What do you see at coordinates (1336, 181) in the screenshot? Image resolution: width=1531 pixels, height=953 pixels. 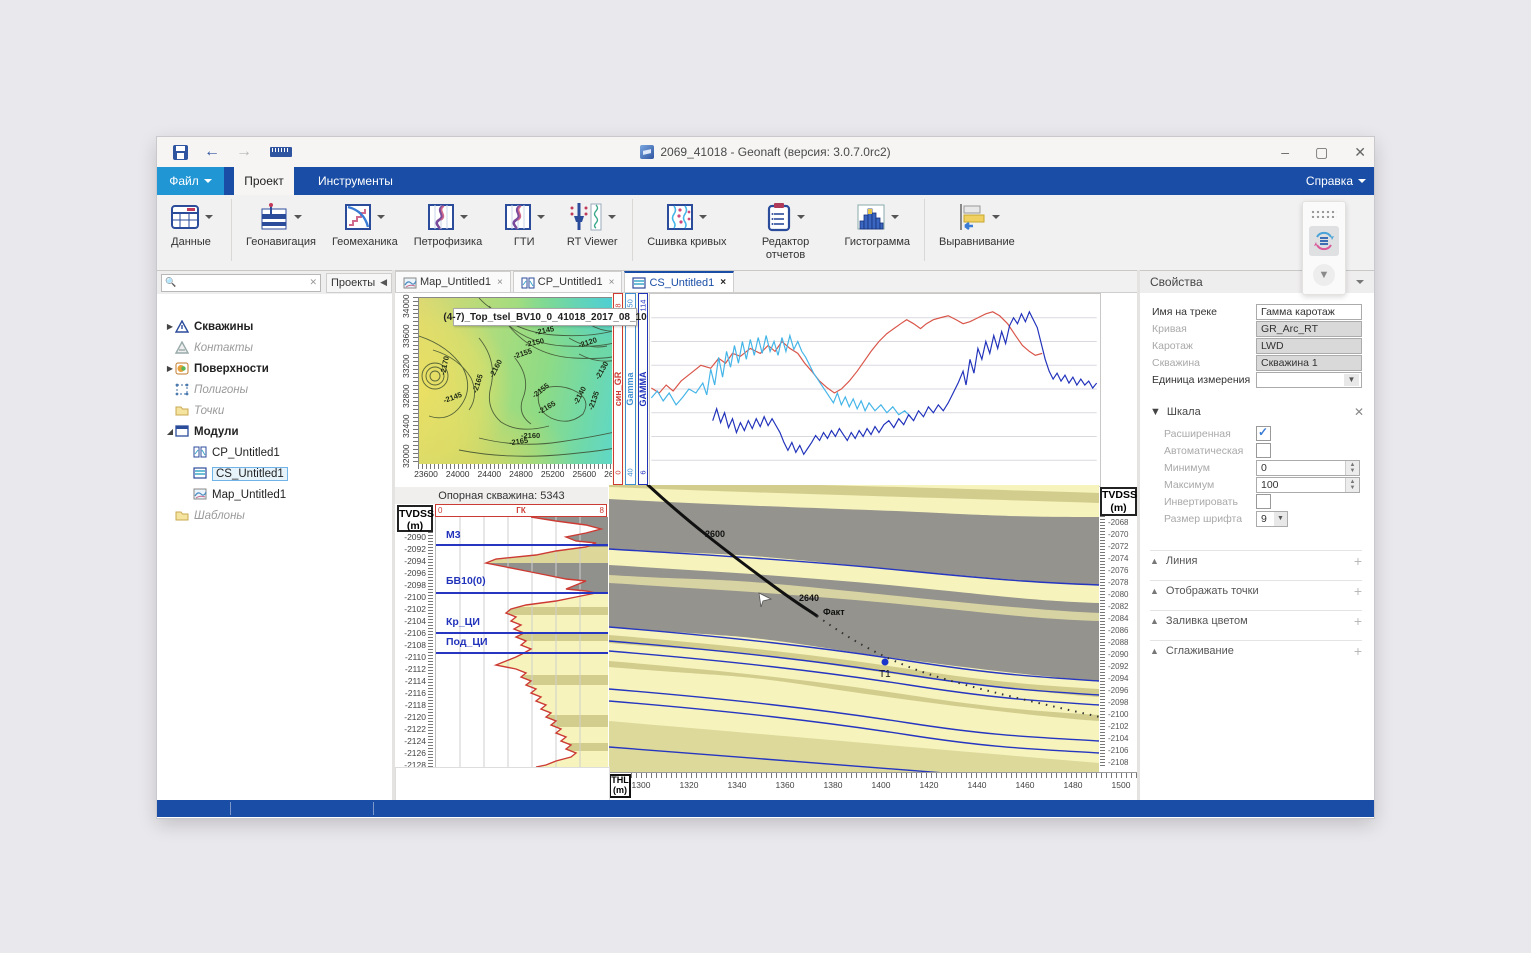 I see `help-menu-button: Справка` at bounding box center [1336, 181].